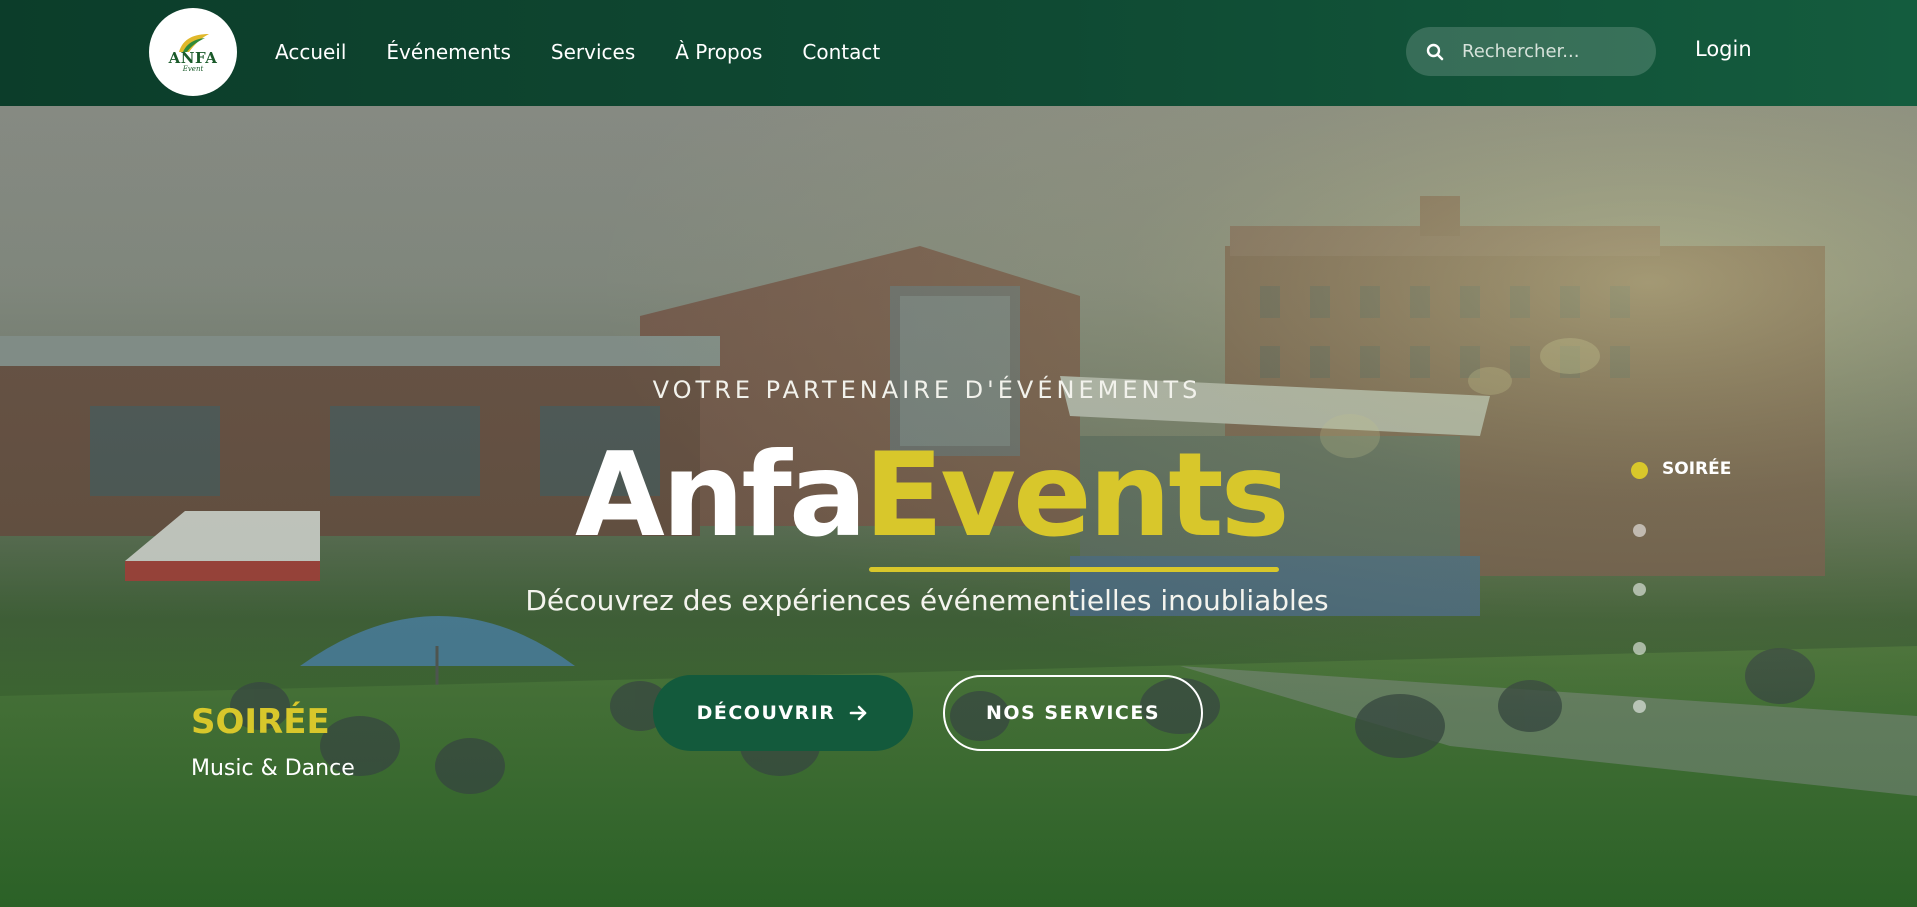  I want to click on hero-eyebrow: VOTRE PARTENAIRE D'ÉVÉNEMENTS, so click(927, 390).